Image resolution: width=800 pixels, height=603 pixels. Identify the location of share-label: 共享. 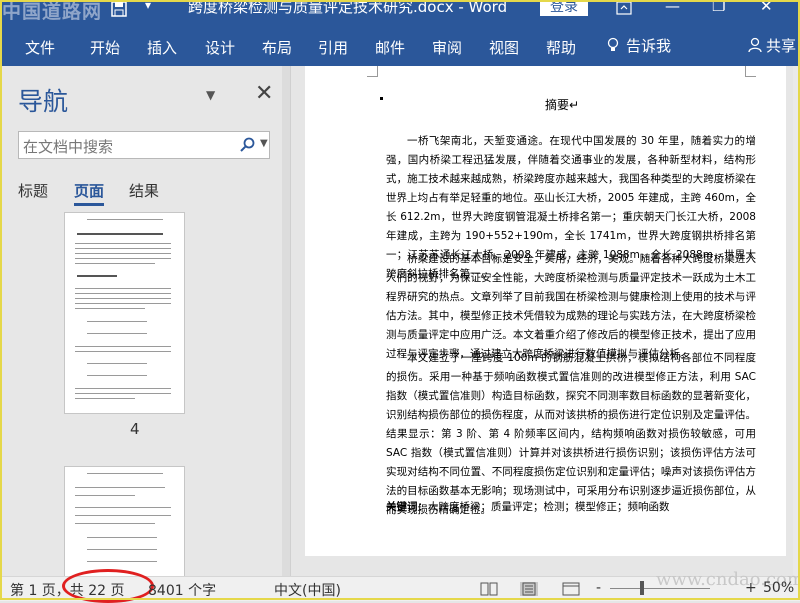
(781, 46).